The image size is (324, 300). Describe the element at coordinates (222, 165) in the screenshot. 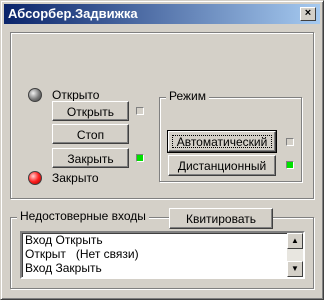

I see `remote-mode-button: Дистанционный` at that location.